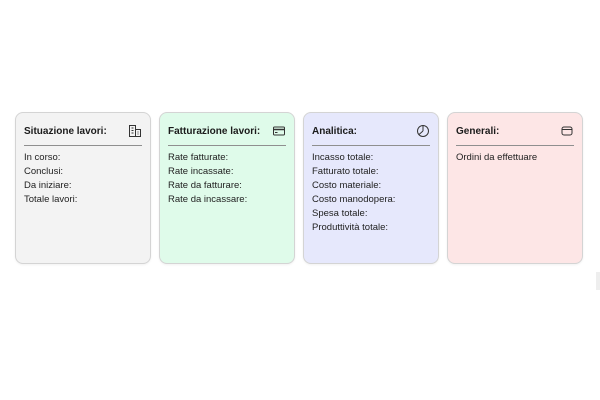 The height and width of the screenshot is (400, 600). Describe the element at coordinates (279, 131) in the screenshot. I see `credit-card-icon` at that location.